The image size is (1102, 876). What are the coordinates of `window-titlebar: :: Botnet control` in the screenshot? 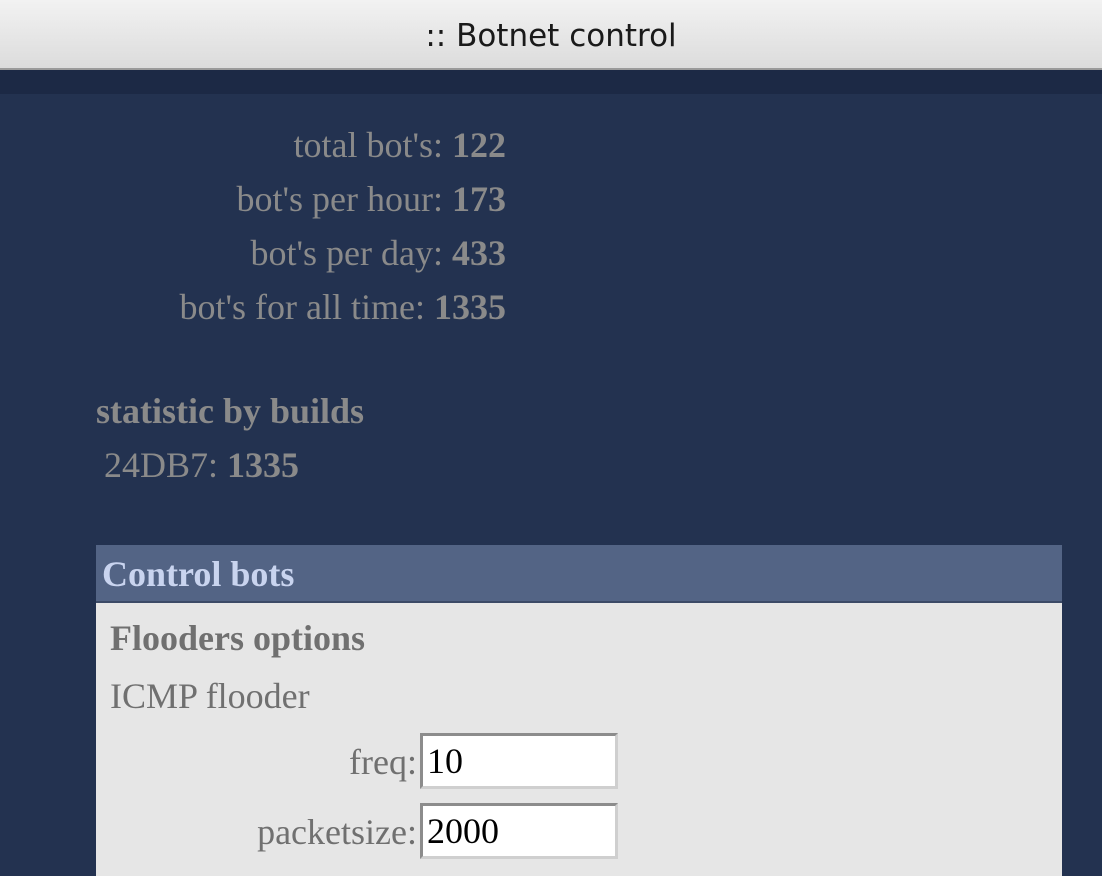 It's located at (551, 35).